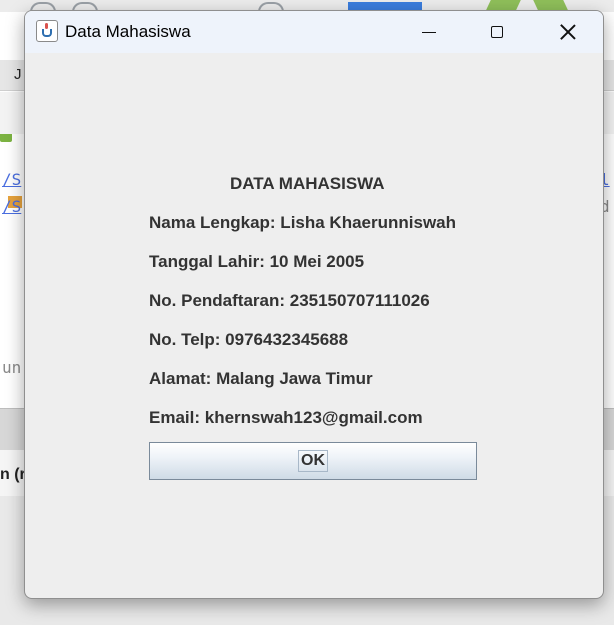 Image resolution: width=614 pixels, height=625 pixels. Describe the element at coordinates (18, 74) in the screenshot. I see `background-toolbar-text: J` at that location.